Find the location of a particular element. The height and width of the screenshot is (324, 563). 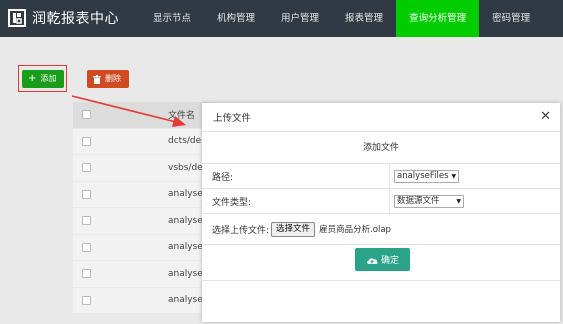

file-type-select: 数据源文件 ▼ is located at coordinates (429, 201).